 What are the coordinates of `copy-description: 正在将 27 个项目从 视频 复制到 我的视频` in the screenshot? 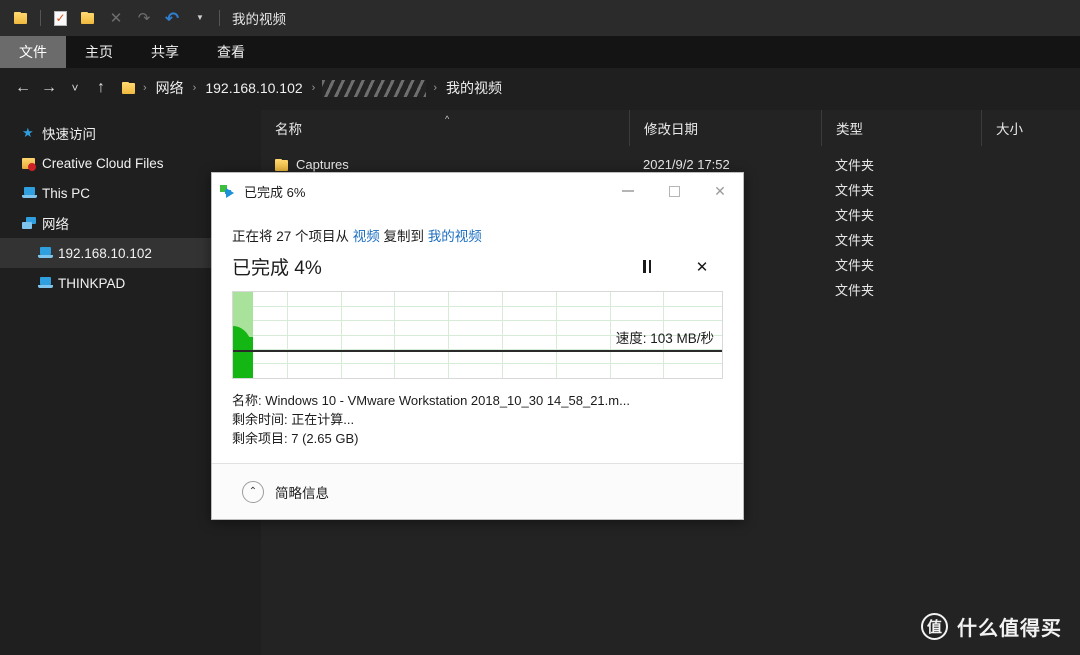 It's located at (477, 235).